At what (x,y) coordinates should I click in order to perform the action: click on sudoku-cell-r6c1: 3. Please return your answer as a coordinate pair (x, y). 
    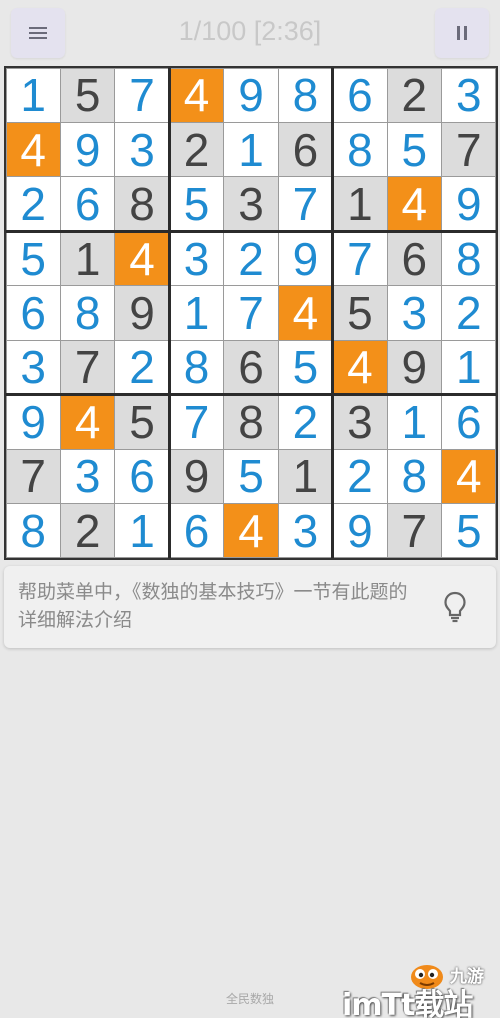
    Looking at the image, I should click on (33, 367).